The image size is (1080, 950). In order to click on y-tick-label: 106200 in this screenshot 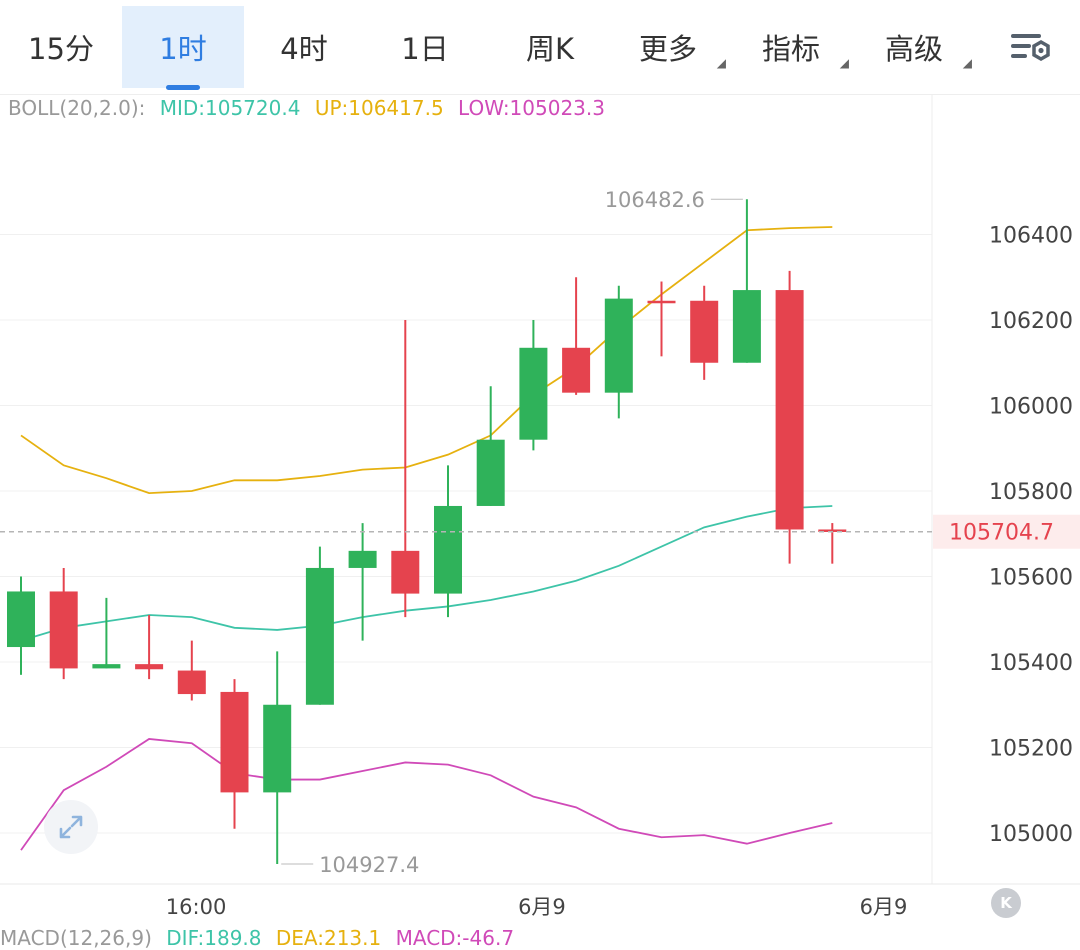, I will do `click(1031, 321)`.